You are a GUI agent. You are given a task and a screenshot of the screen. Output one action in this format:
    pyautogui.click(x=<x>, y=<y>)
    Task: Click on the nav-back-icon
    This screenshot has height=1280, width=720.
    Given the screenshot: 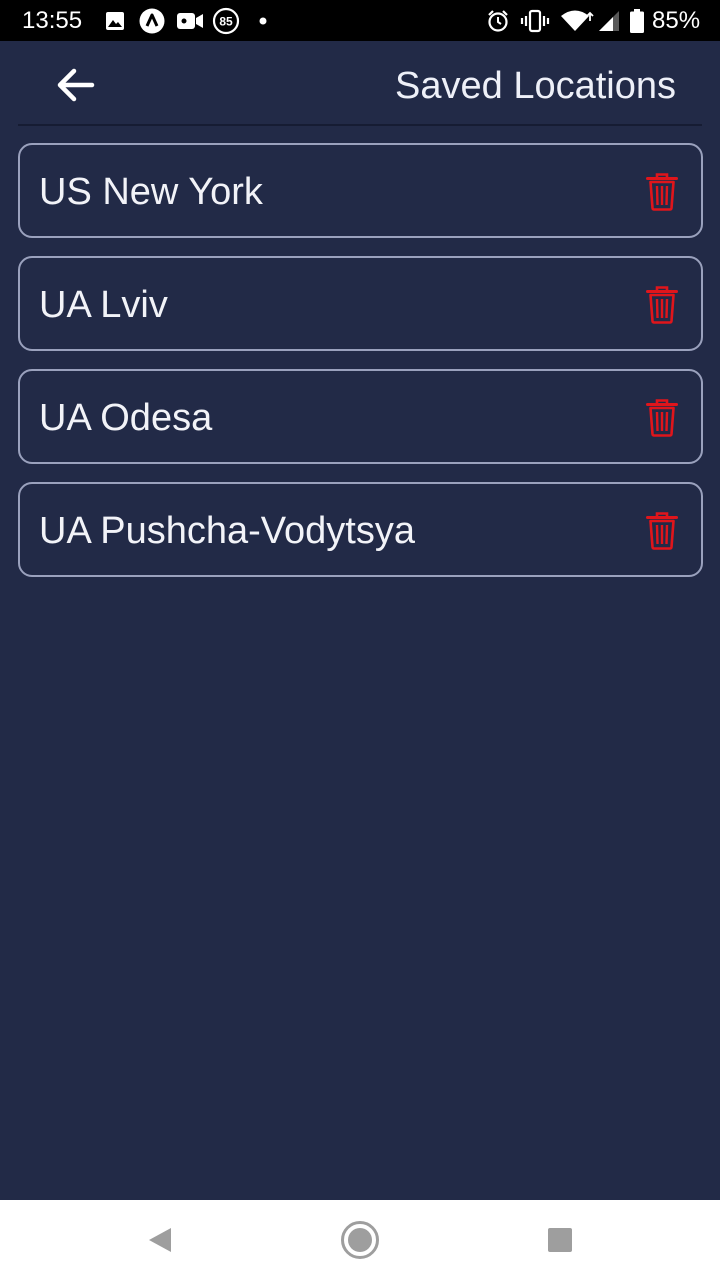 What is the action you would take?
    pyautogui.click(x=160, y=1240)
    